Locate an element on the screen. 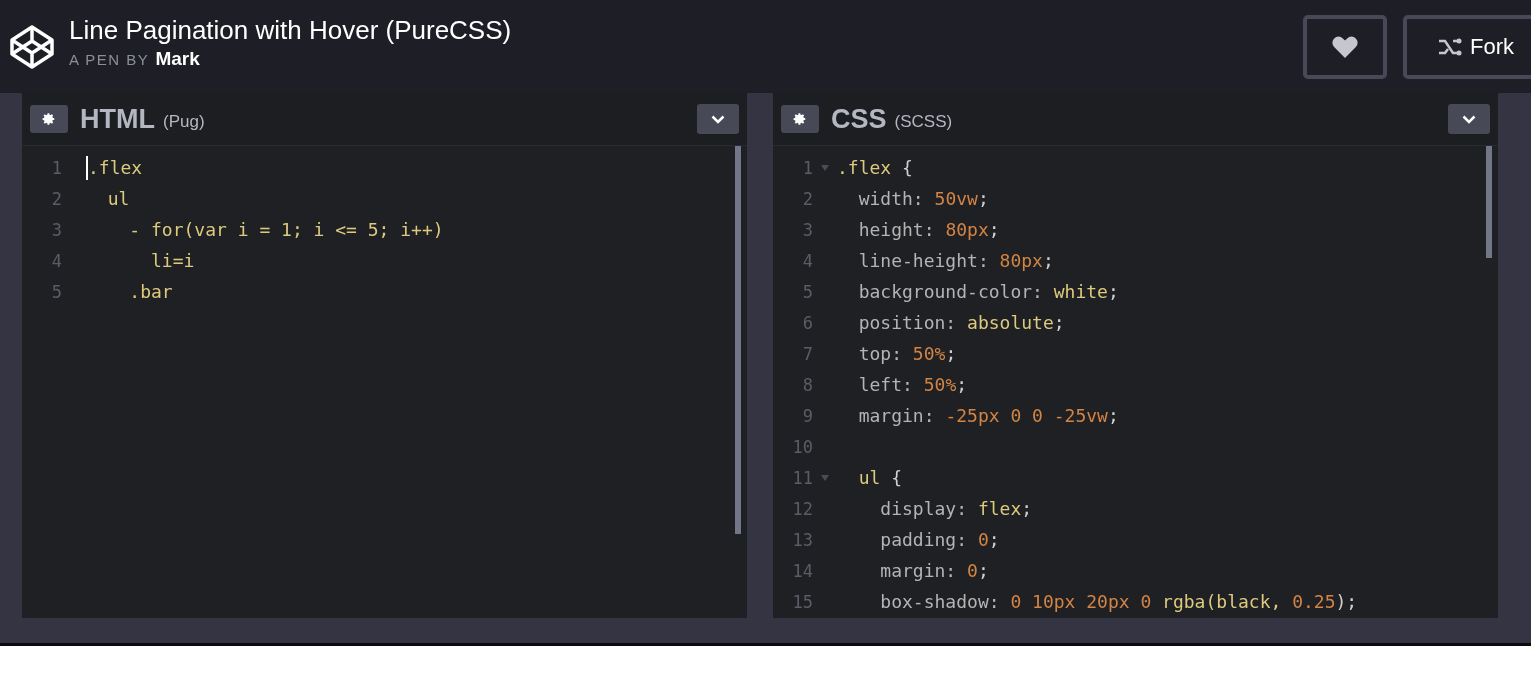 Image resolution: width=1531 pixels, height=693 pixels. byline-label: A PEN BY is located at coordinates (109, 59).